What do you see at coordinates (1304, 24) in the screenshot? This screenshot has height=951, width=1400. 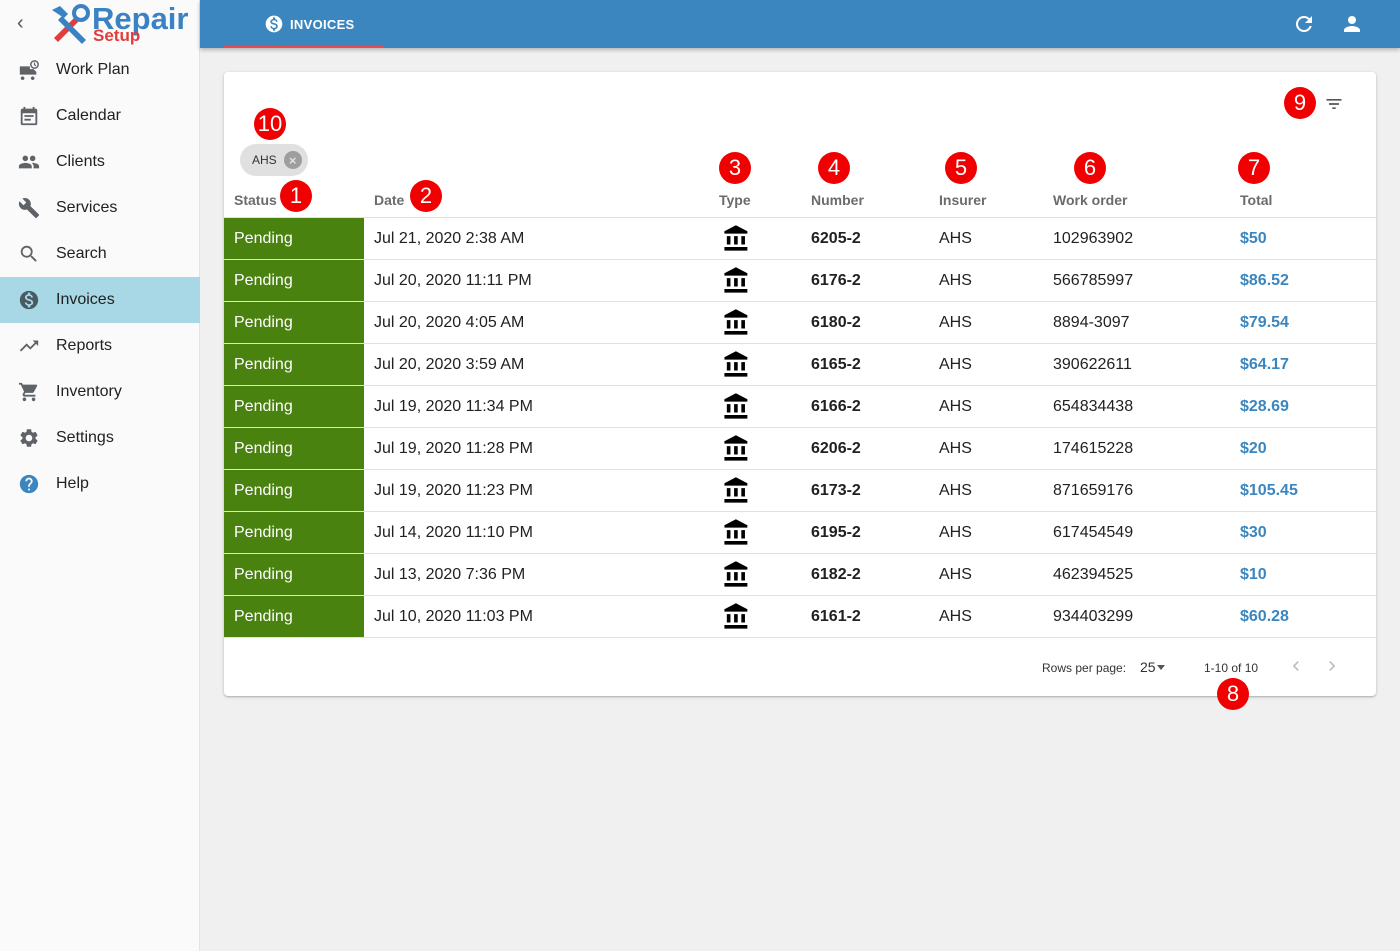 I see `refresh-button` at bounding box center [1304, 24].